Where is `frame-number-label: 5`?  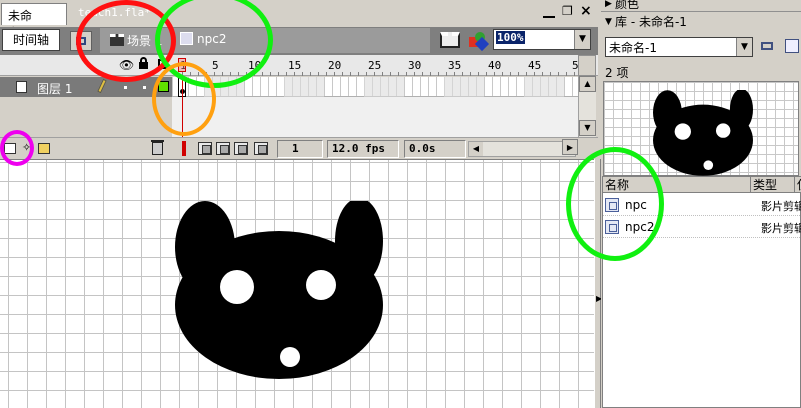
frame-number-label: 5 is located at coordinates (215, 65).